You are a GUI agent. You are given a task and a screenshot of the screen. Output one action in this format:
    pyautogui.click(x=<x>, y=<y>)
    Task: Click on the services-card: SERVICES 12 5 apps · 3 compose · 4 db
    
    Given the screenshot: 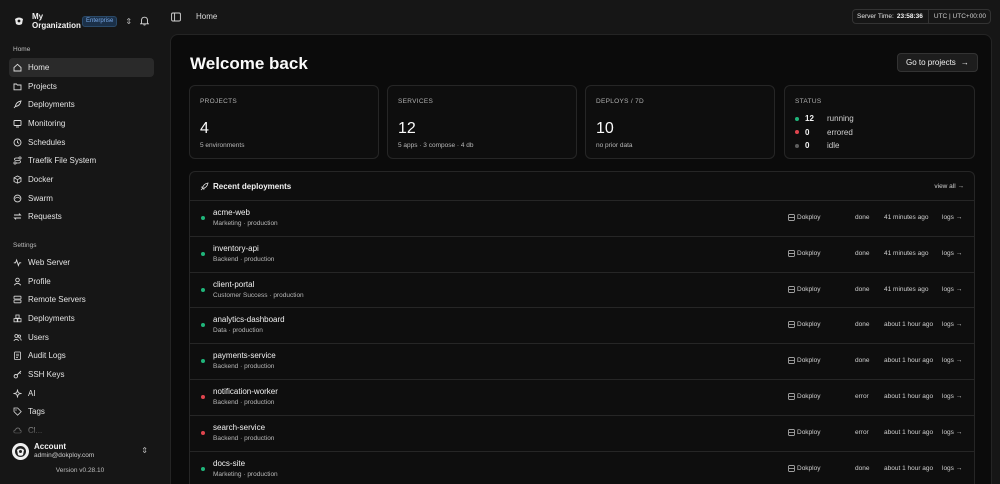 What is the action you would take?
    pyautogui.click(x=482, y=122)
    